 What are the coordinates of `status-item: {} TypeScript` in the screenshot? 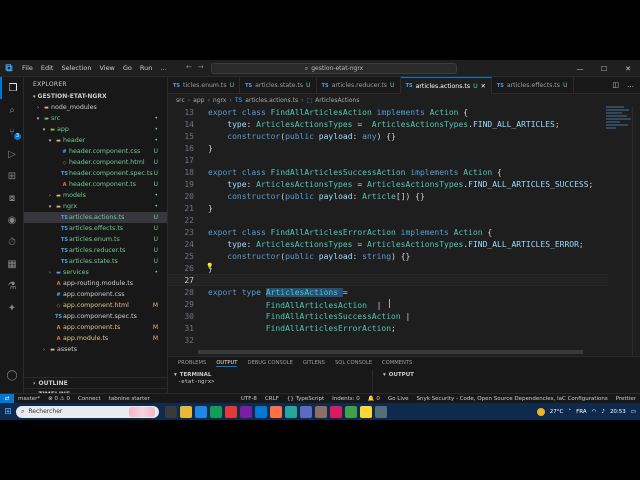 It's located at (305, 399).